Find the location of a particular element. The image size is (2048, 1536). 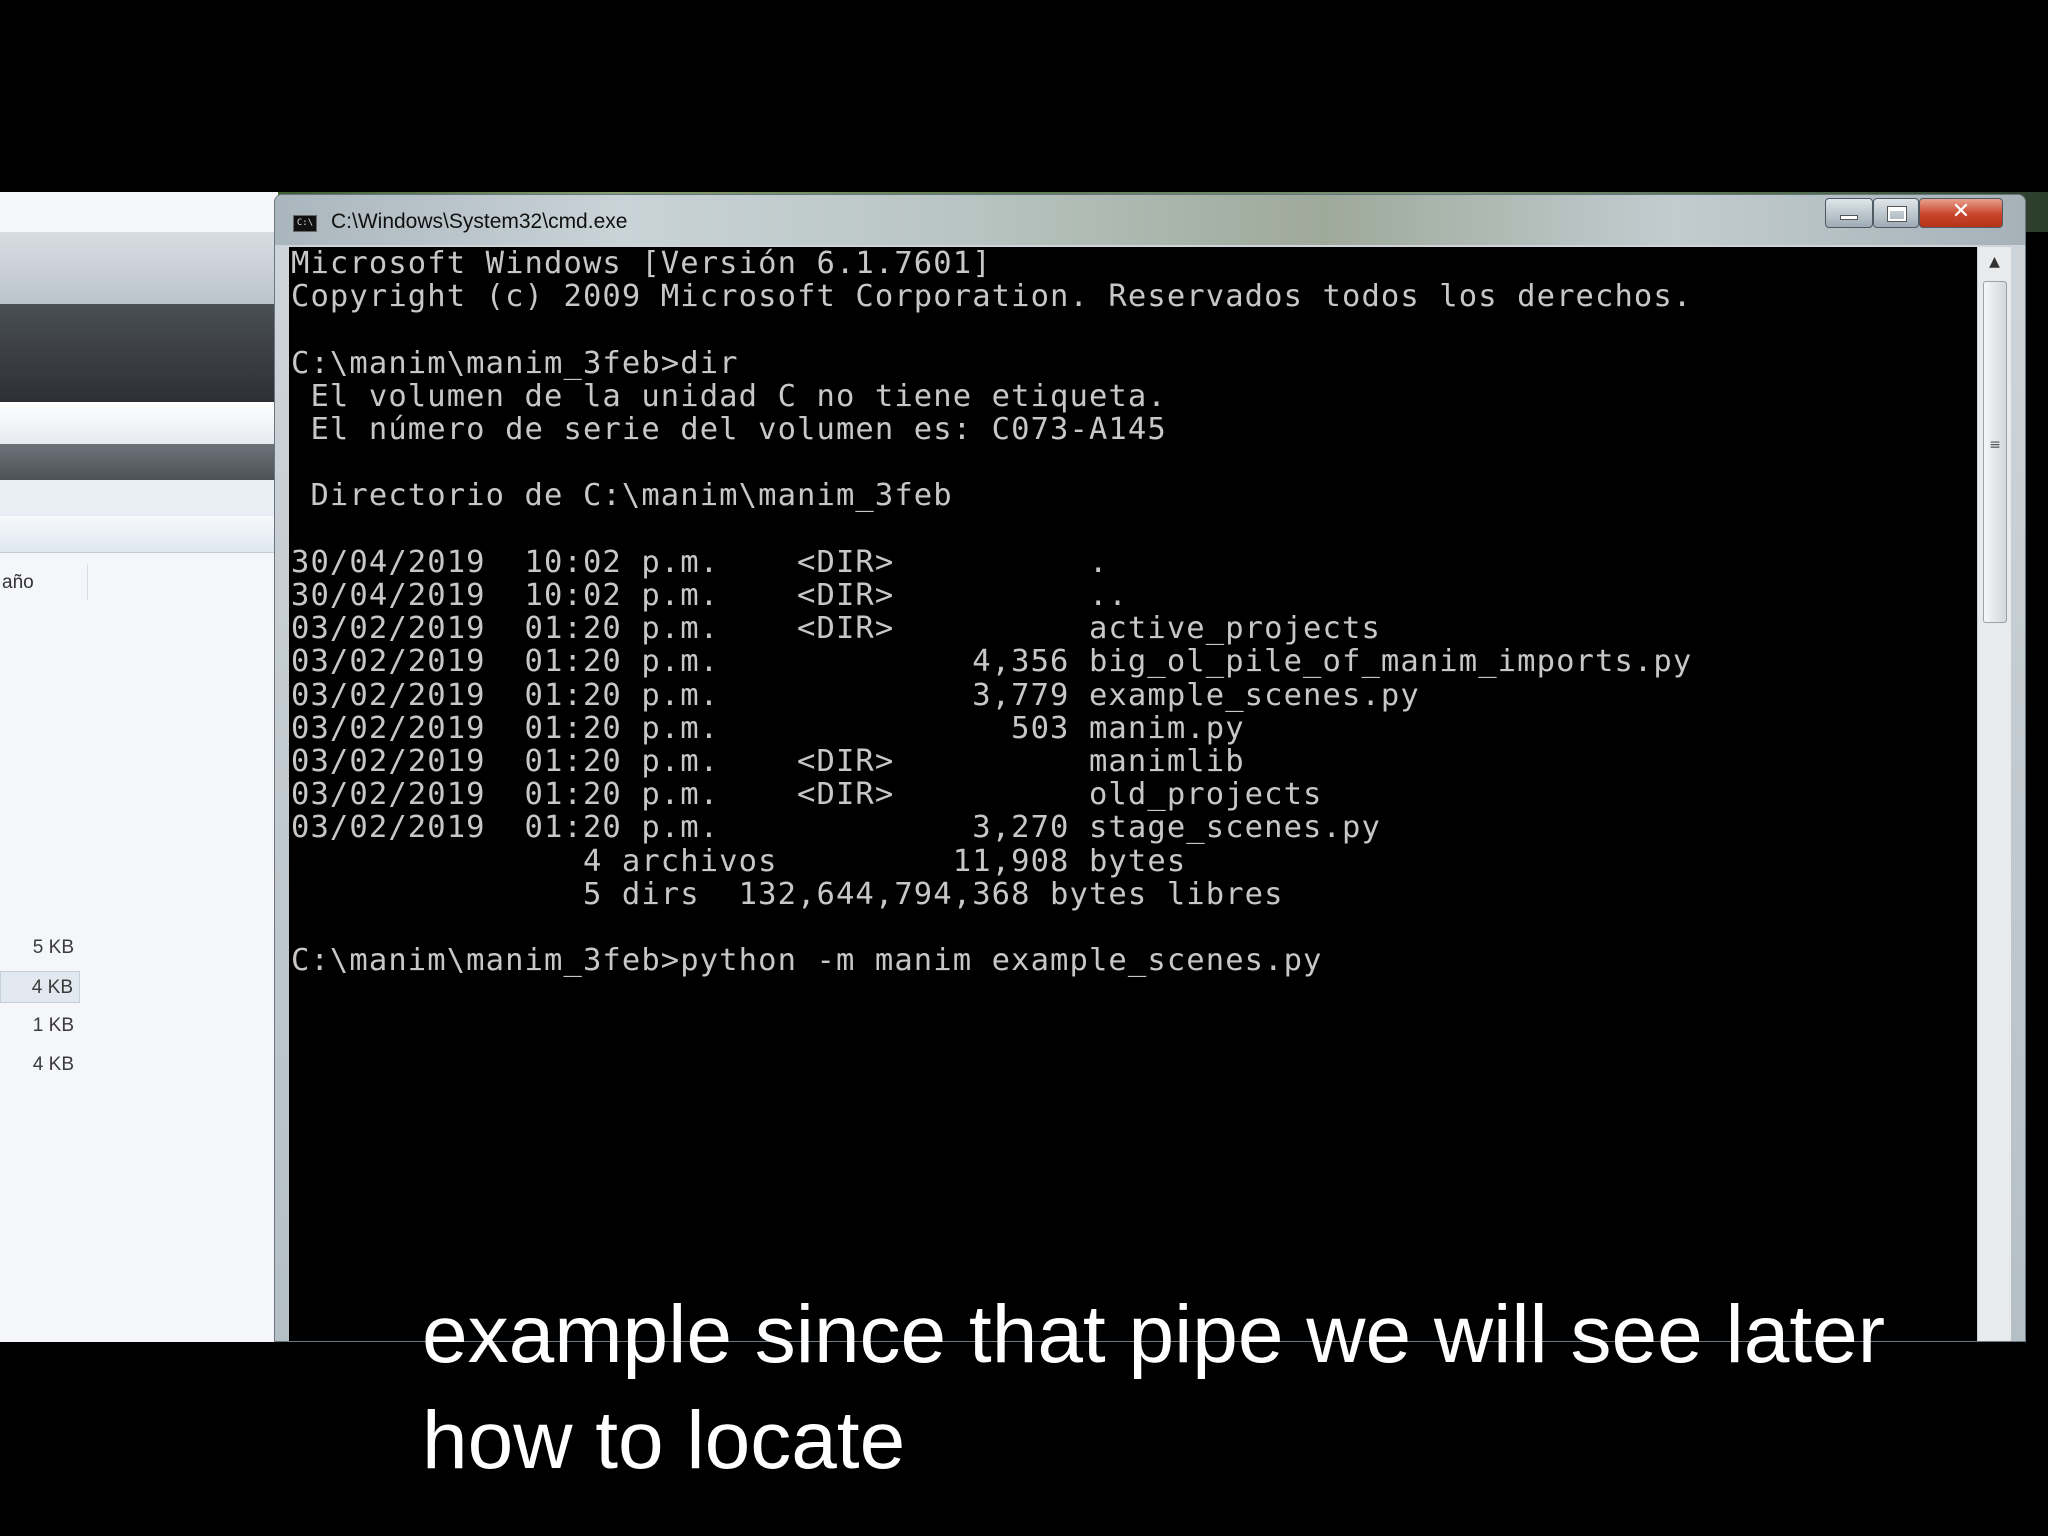

window-title: C:\Windows\System32\cmd.exe is located at coordinates (479, 221).